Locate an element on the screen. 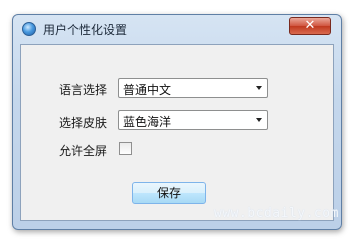 This screenshot has width=358, height=243. language-select: 普通中文 is located at coordinates (193, 88).